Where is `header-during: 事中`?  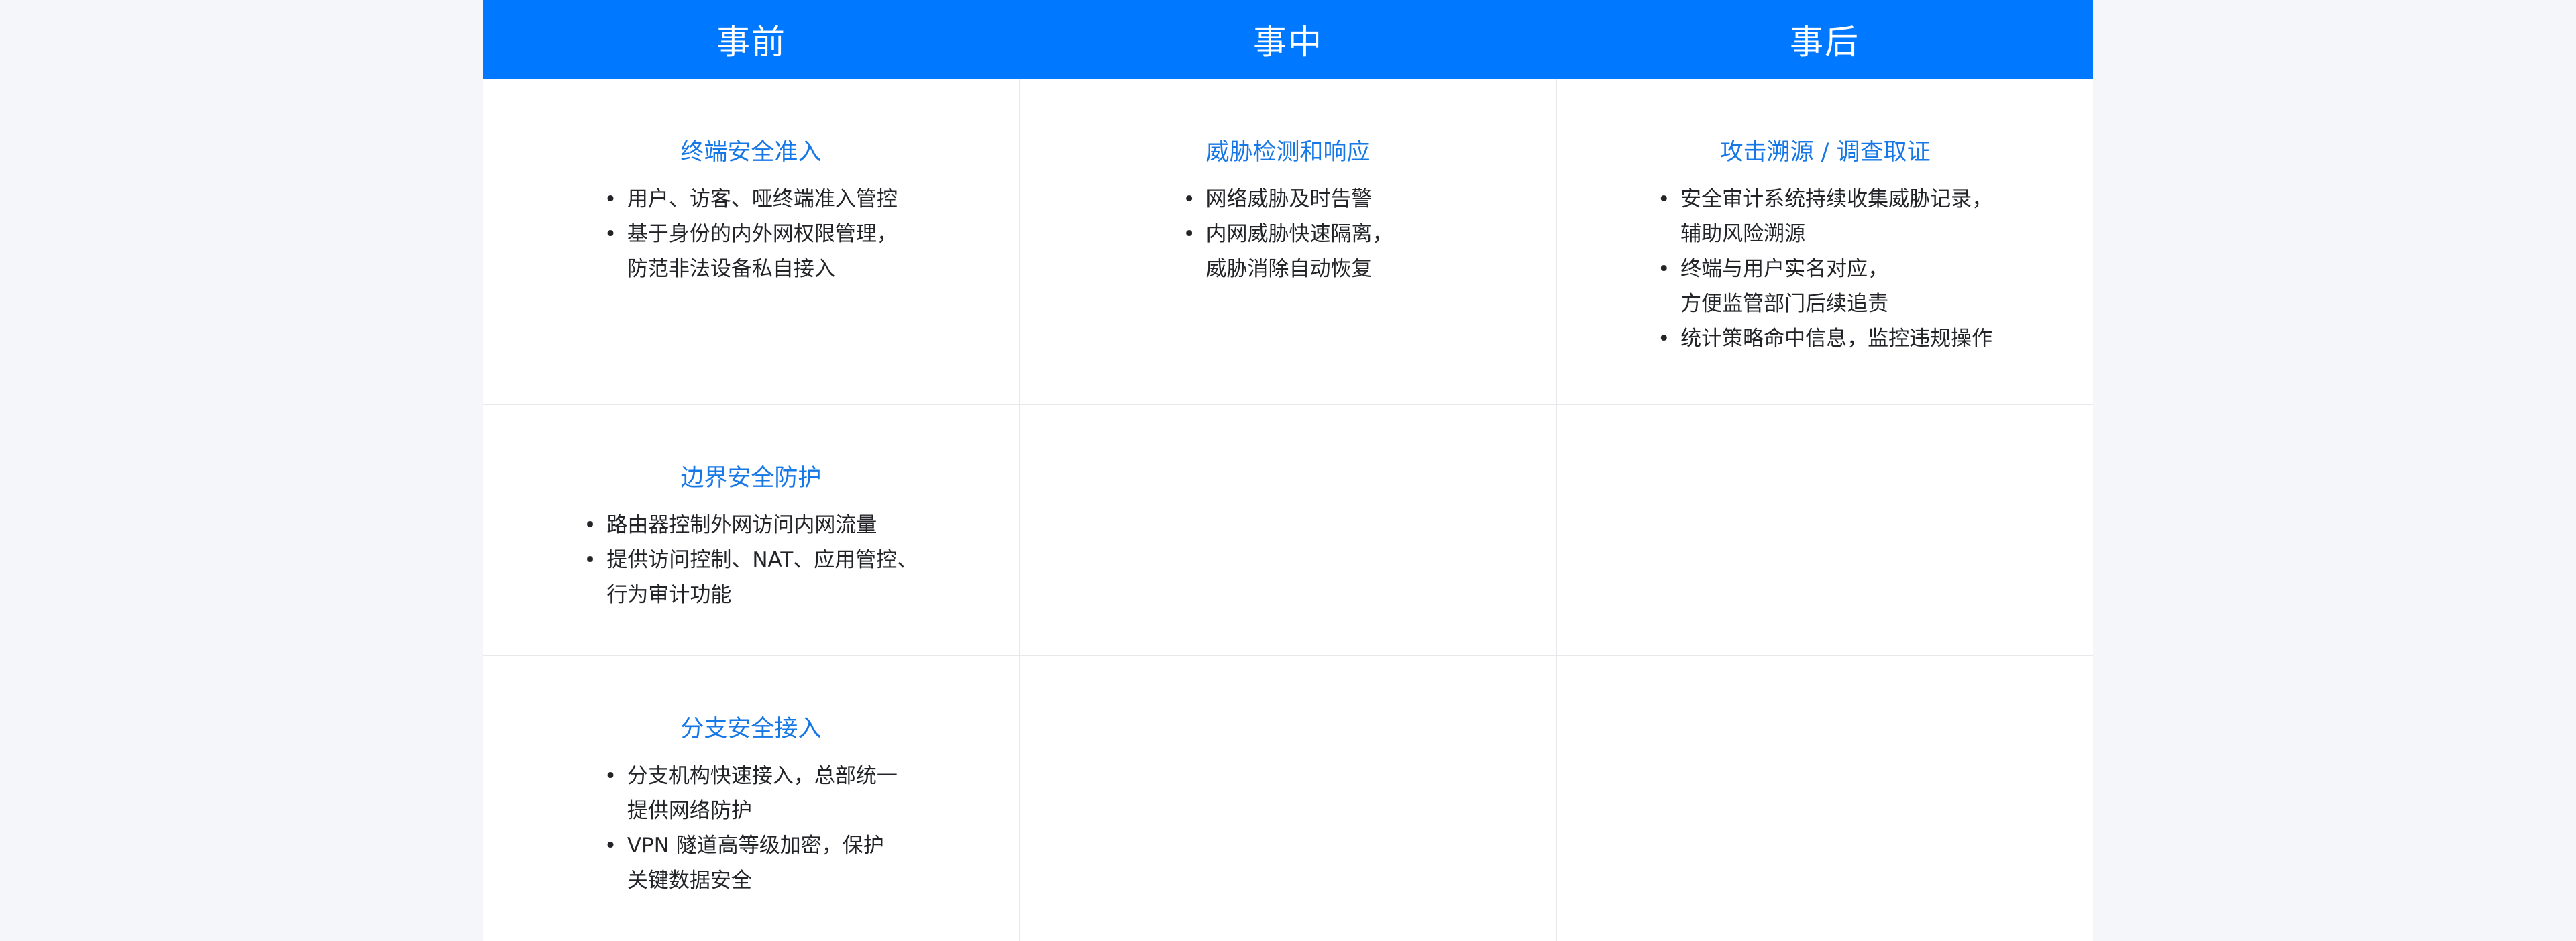 header-during: 事中 is located at coordinates (1288, 42).